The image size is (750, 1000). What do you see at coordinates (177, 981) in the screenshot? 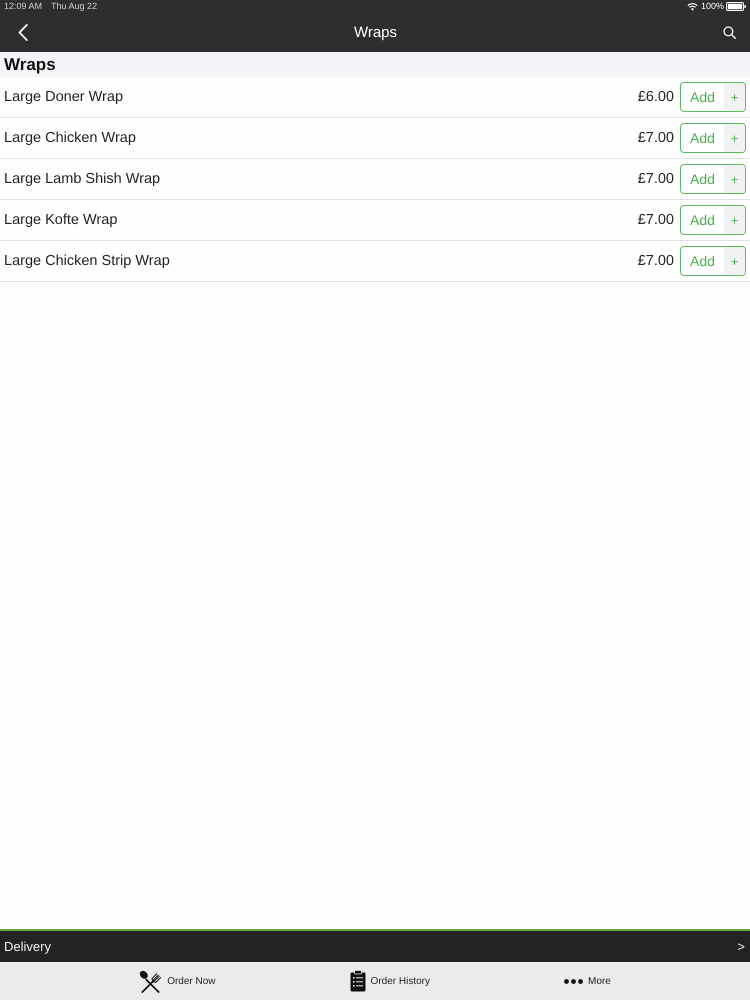
I see `tab-item: Order Now` at bounding box center [177, 981].